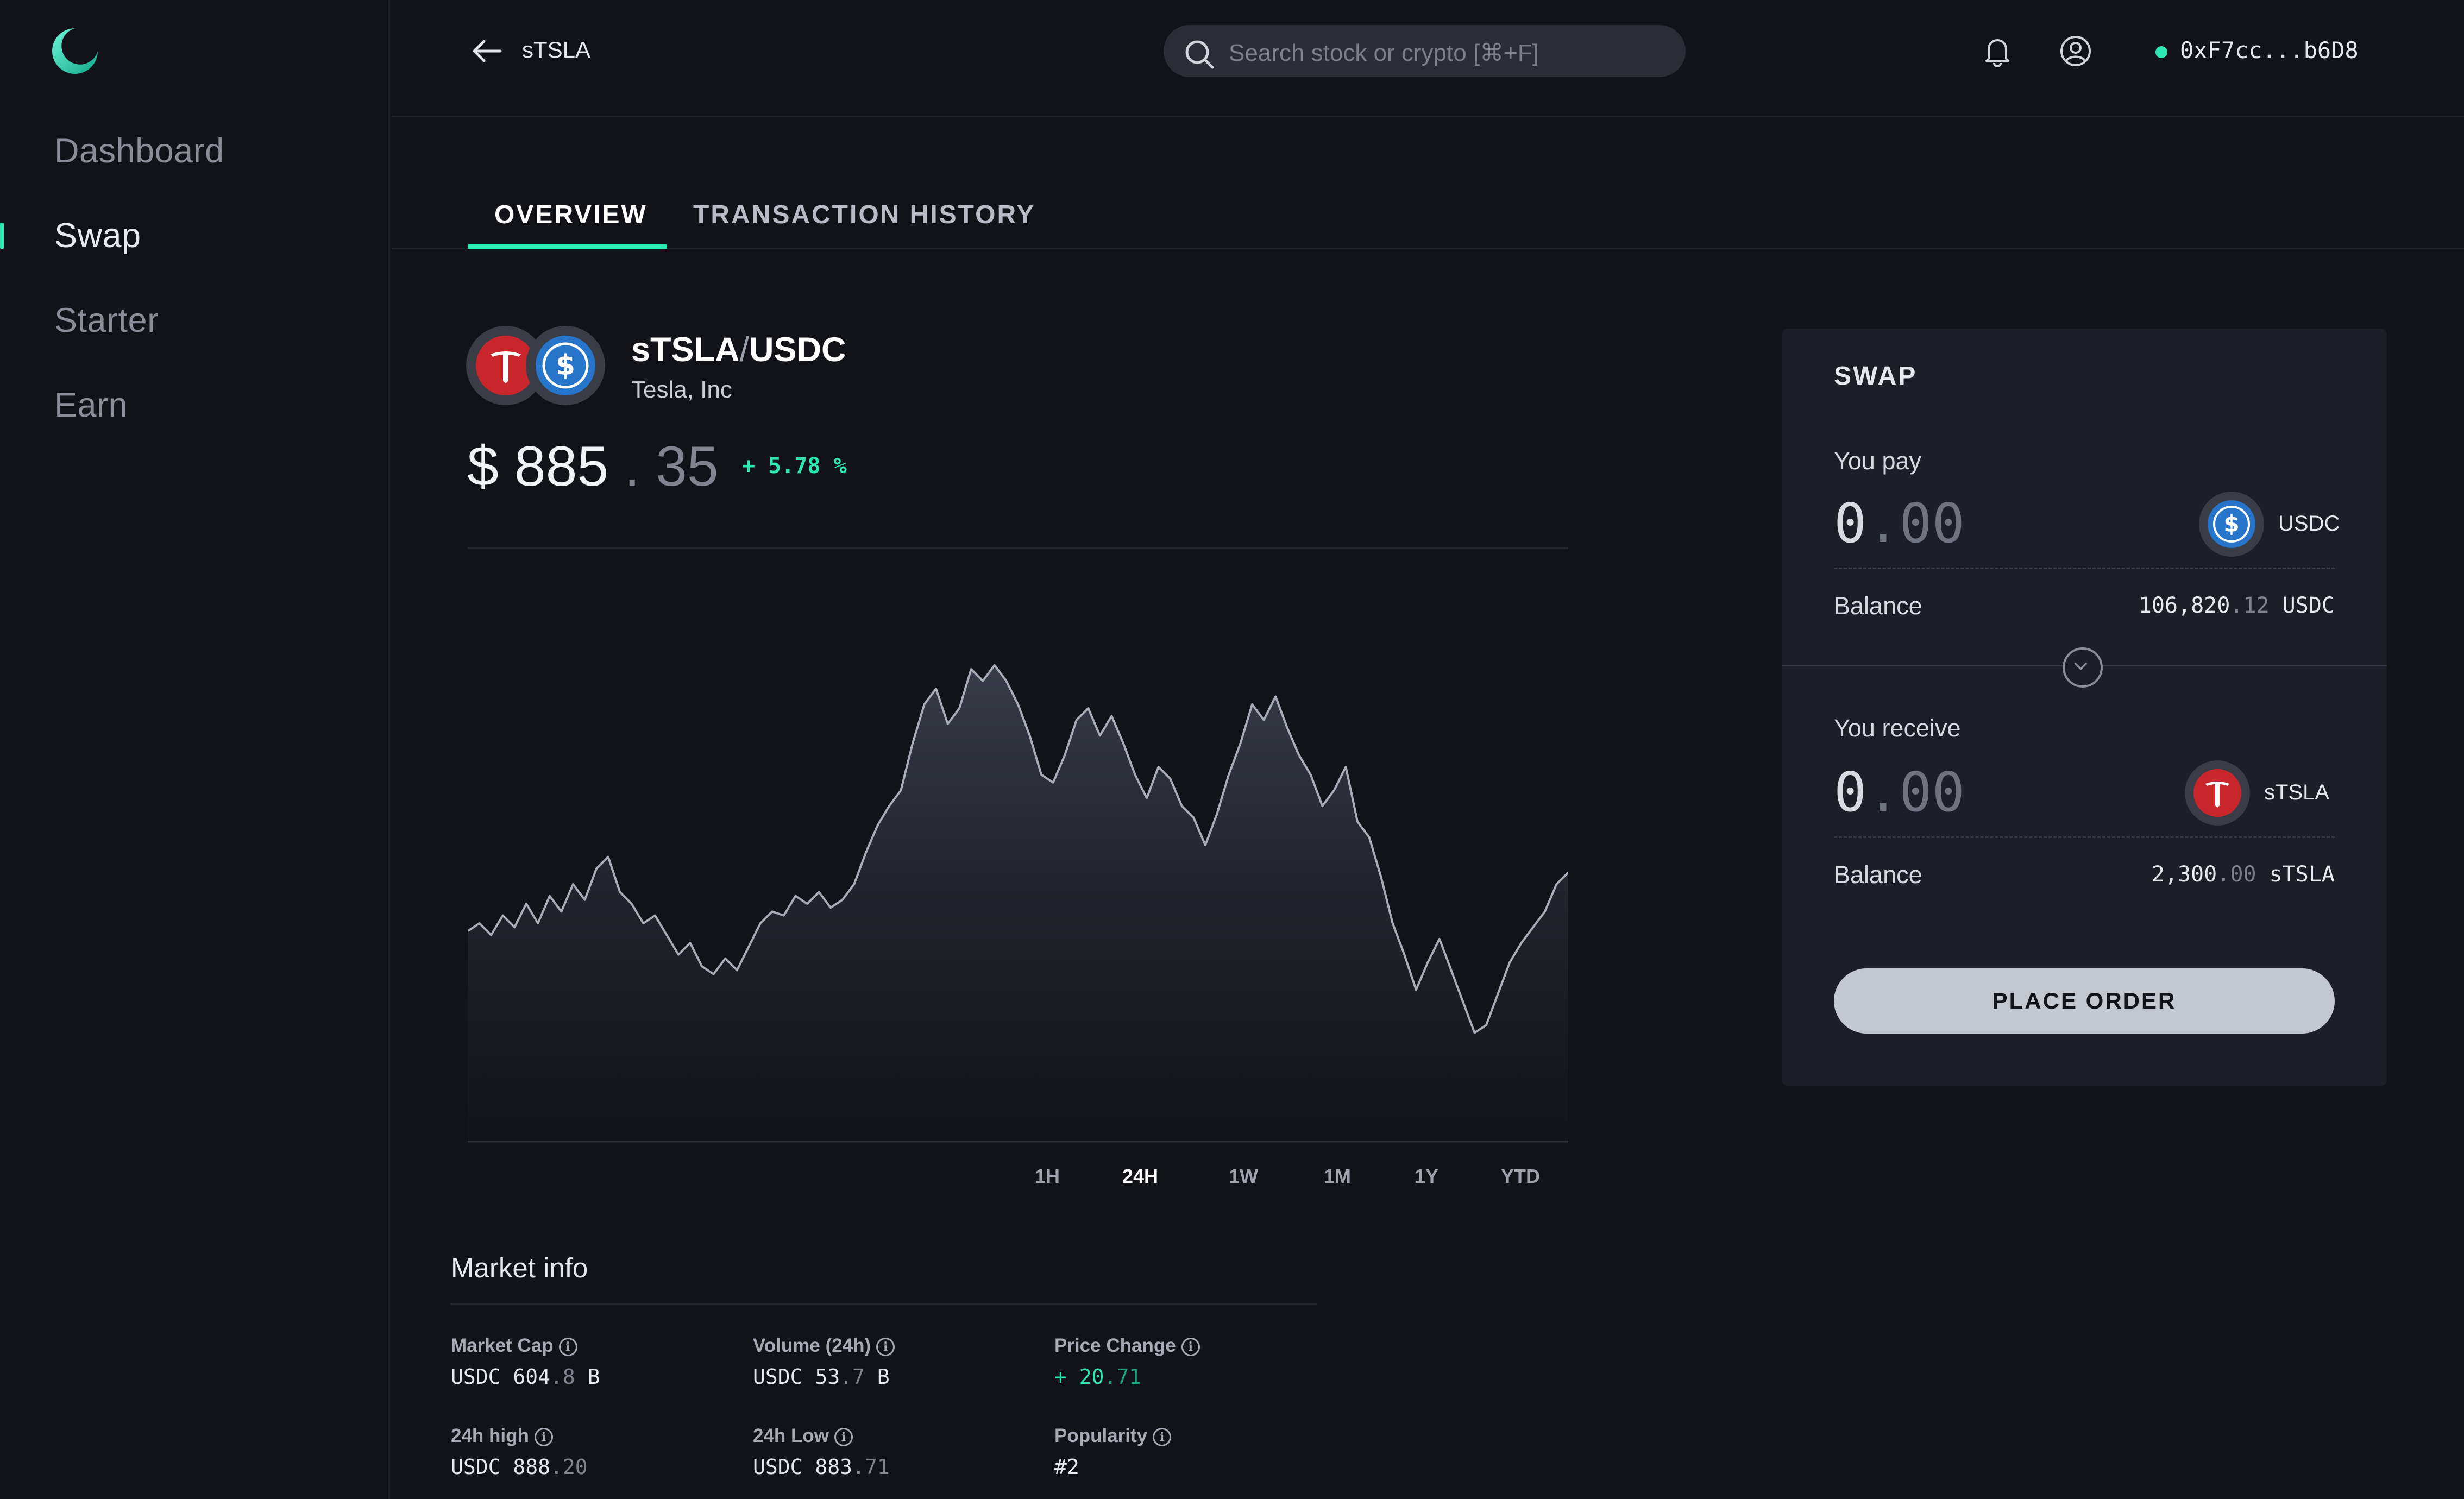 This screenshot has height=1499, width=2464. I want to click on range-1y: 1Y, so click(1426, 1176).